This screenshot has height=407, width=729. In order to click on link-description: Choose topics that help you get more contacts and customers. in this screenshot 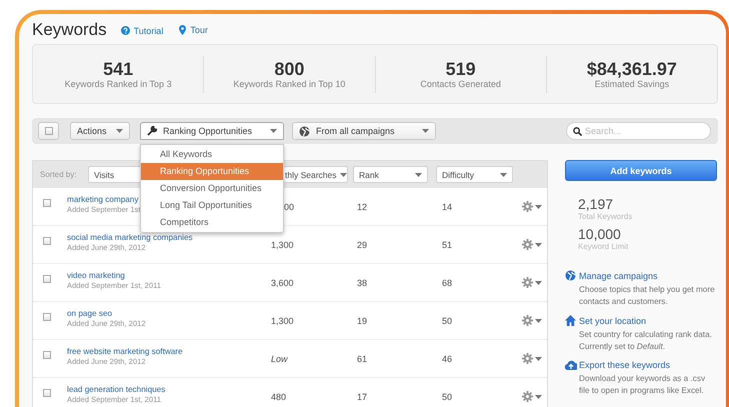, I will do `click(647, 296)`.